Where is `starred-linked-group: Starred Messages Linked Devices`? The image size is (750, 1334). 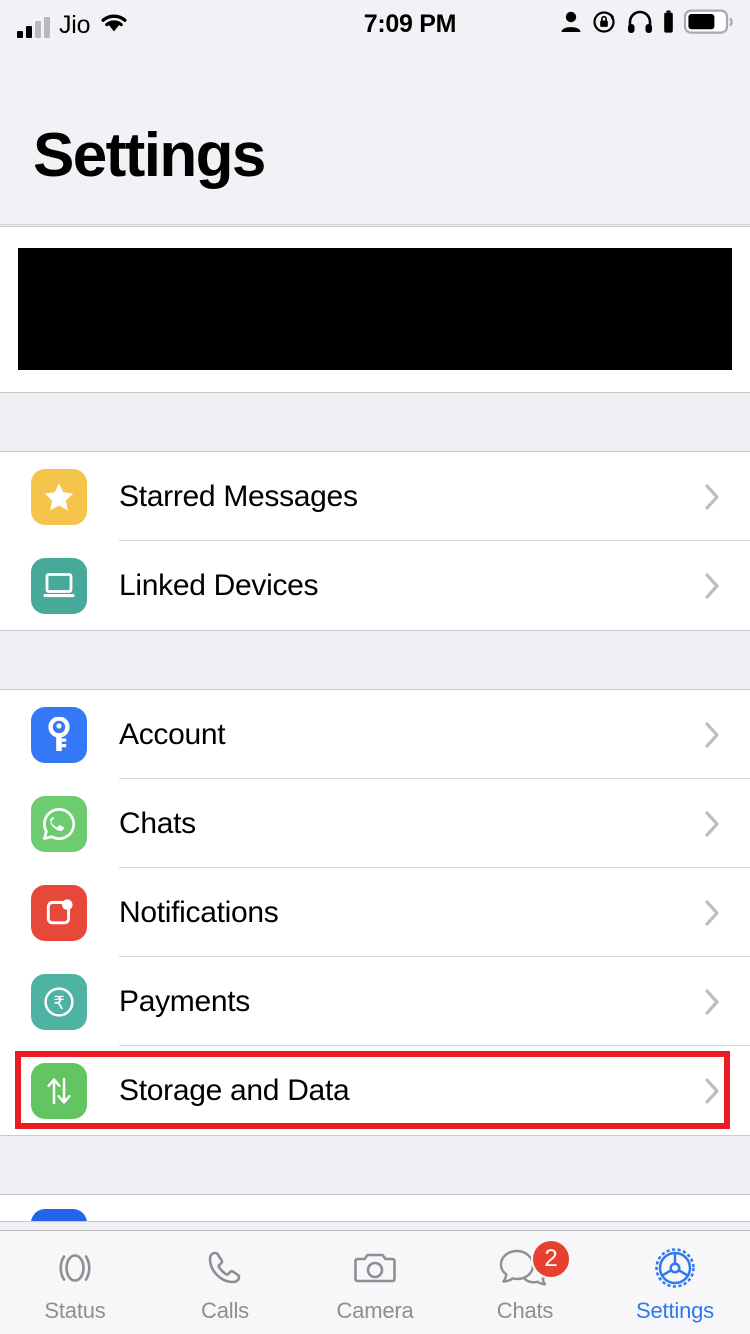
starred-linked-group: Starred Messages Linked Devices is located at coordinates (375, 541).